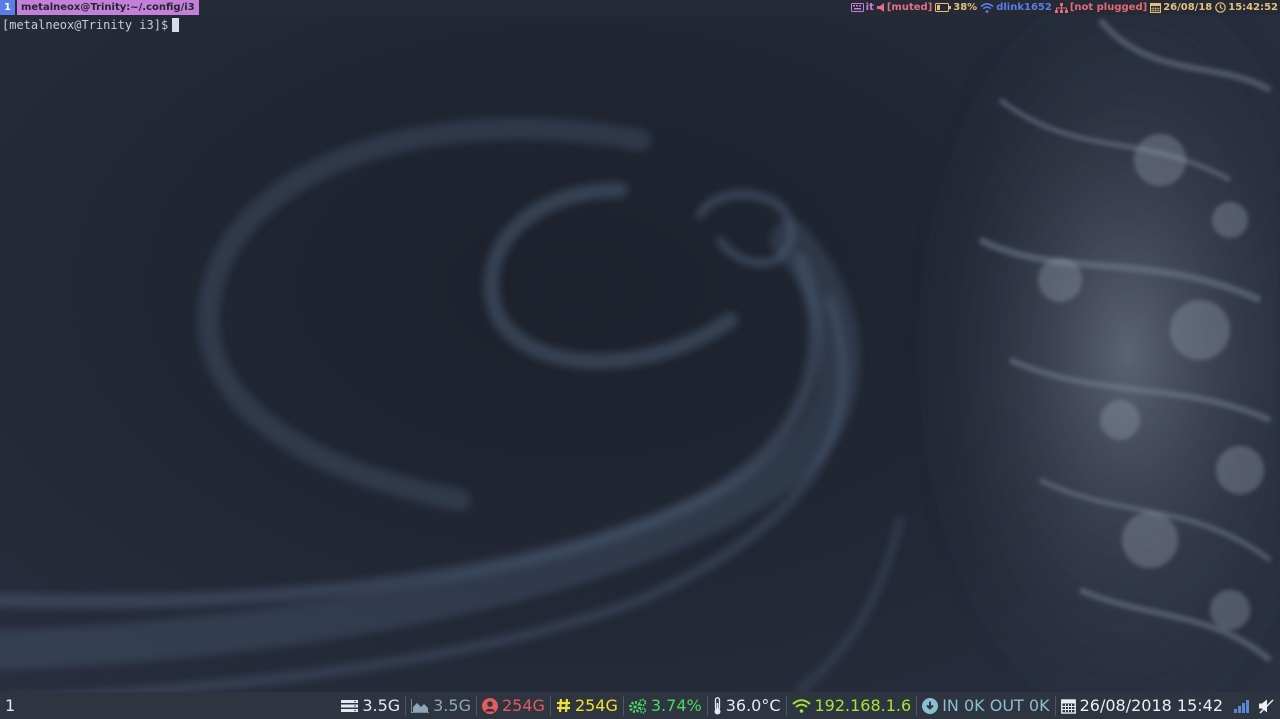  Describe the element at coordinates (943, 7) in the screenshot. I see `battery-icon` at that location.